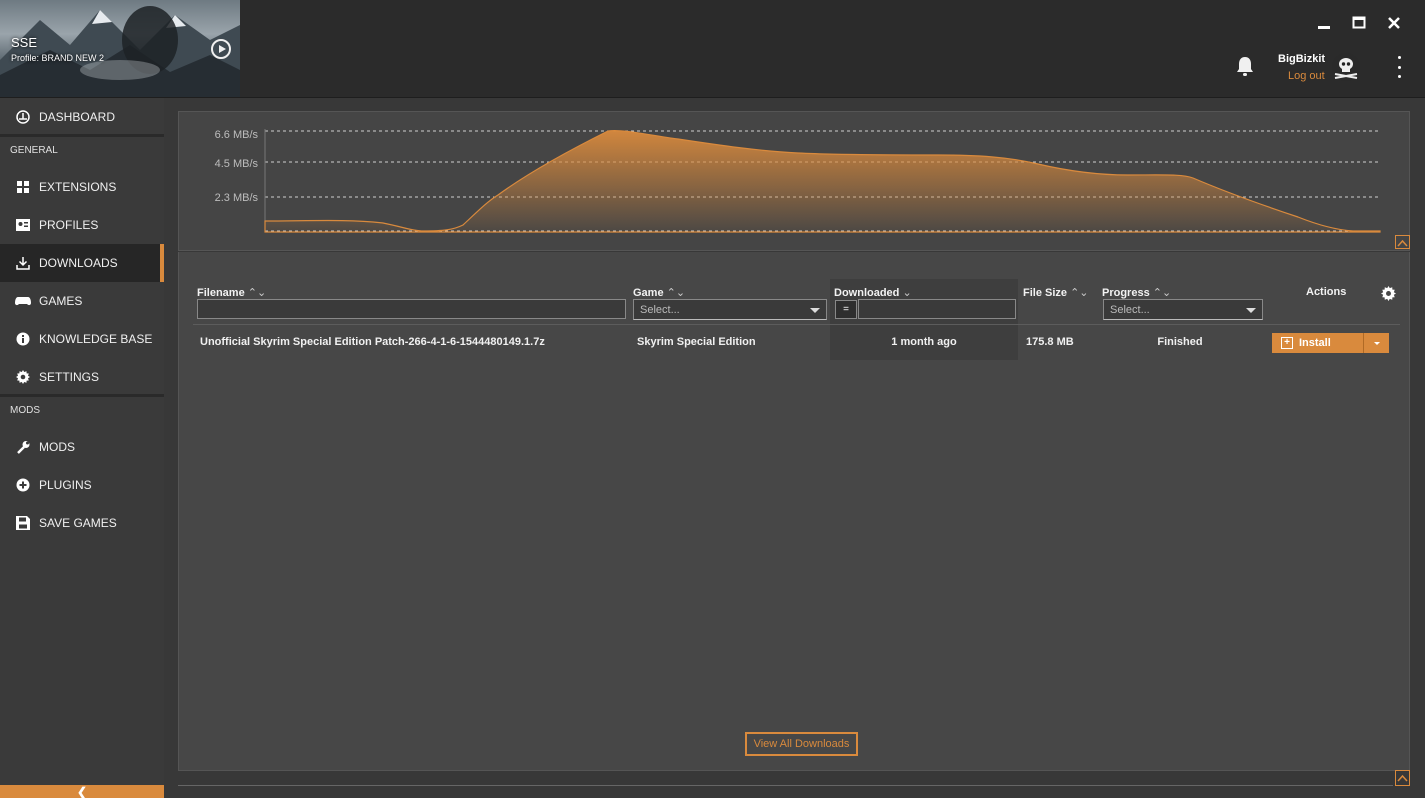  I want to click on sidebar-item-label: SETTINGS, so click(69, 377).